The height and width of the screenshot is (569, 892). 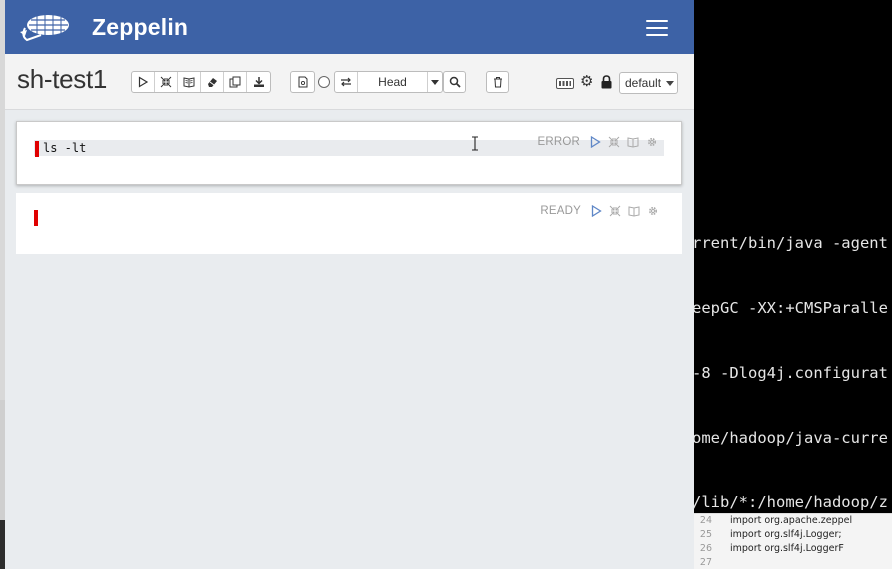 What do you see at coordinates (790, 437) in the screenshot?
I see `terminal-line: ome/hadoop/java-curre` at bounding box center [790, 437].